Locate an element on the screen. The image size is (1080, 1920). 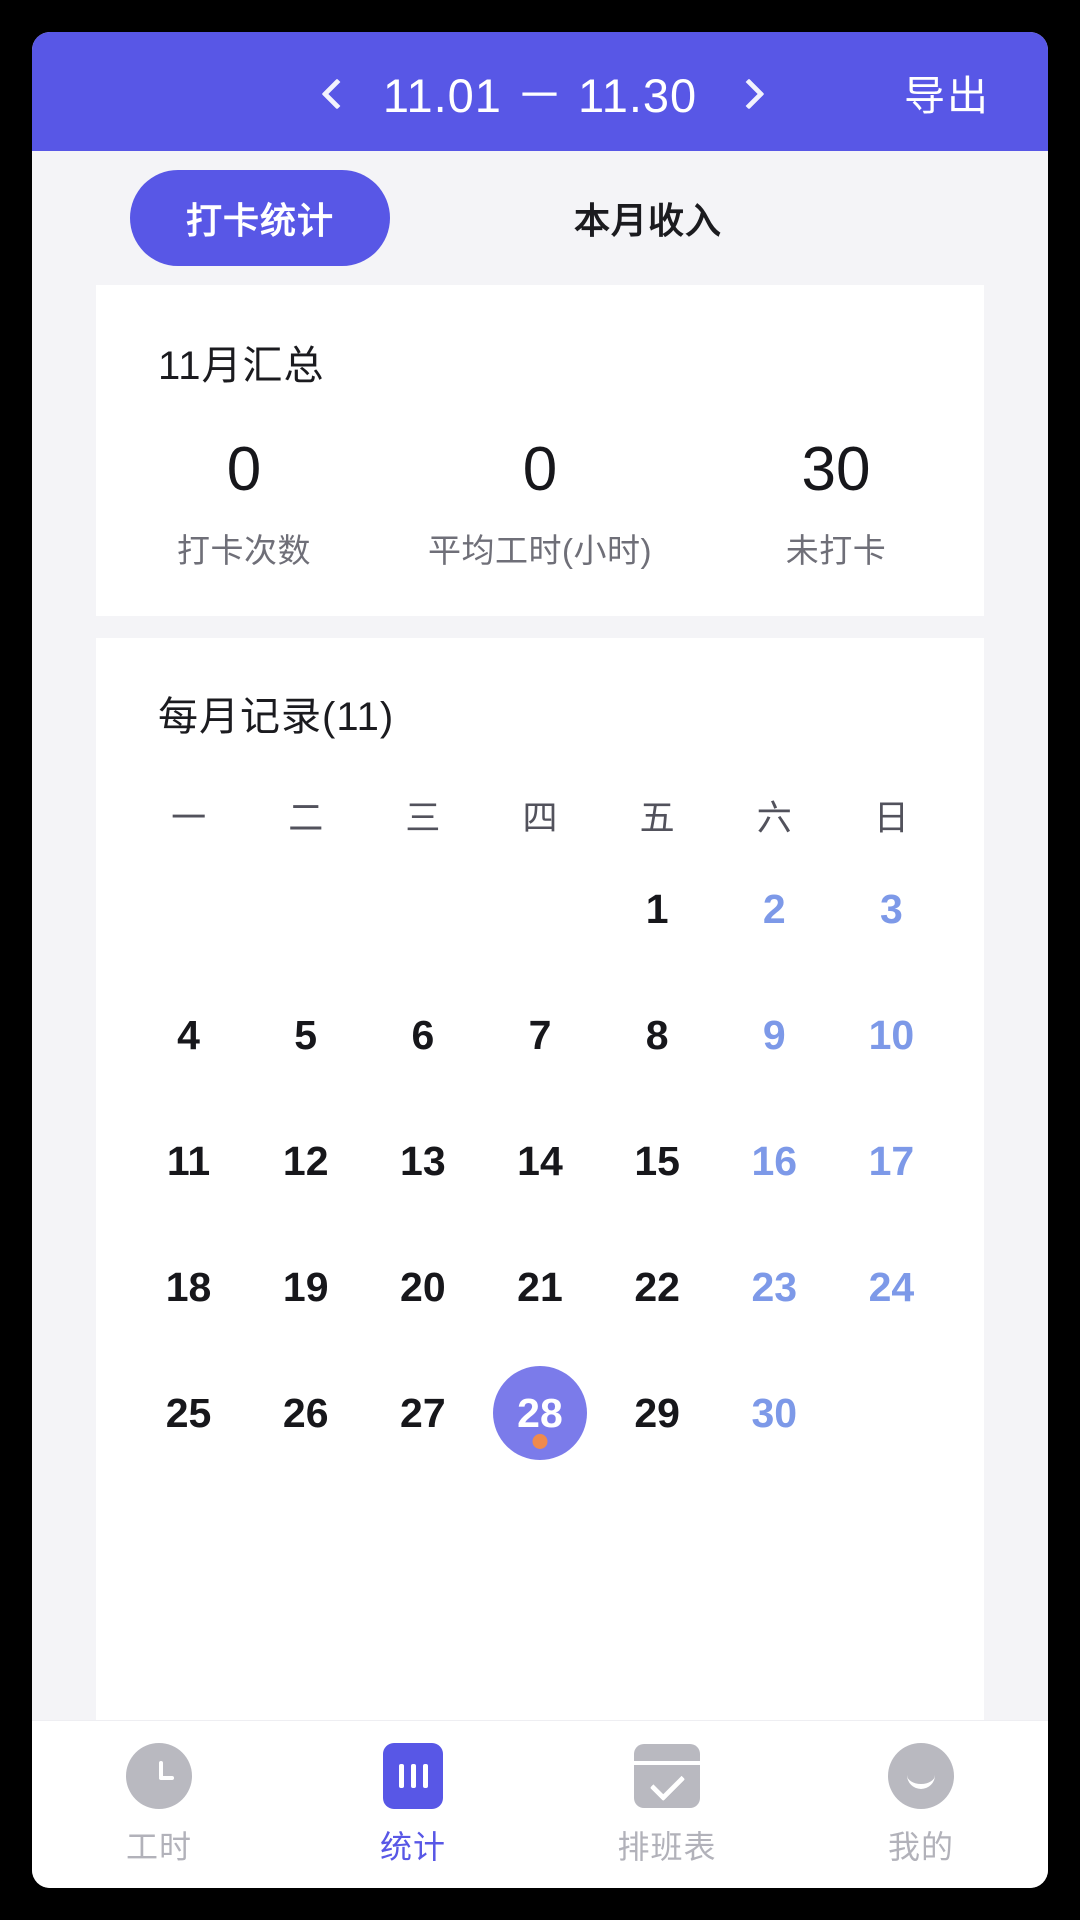
chevron-left-icon is located at coordinates (334, 92).